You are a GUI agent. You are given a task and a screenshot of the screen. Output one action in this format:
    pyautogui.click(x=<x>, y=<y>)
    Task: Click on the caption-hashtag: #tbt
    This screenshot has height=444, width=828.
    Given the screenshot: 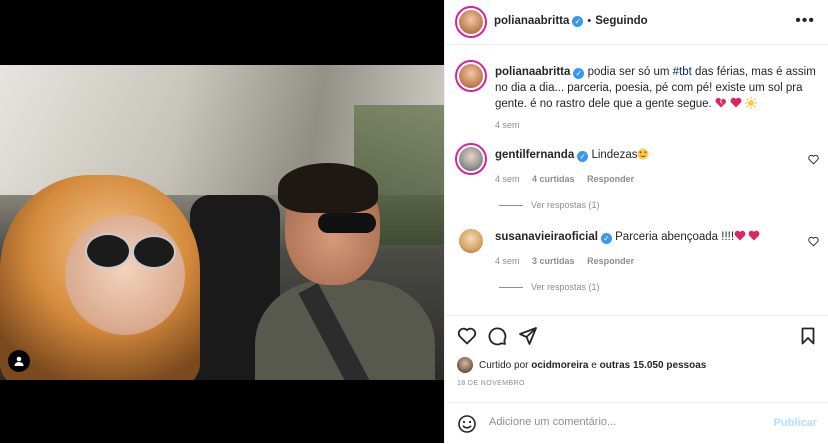 What is the action you would take?
    pyautogui.click(x=682, y=72)
    